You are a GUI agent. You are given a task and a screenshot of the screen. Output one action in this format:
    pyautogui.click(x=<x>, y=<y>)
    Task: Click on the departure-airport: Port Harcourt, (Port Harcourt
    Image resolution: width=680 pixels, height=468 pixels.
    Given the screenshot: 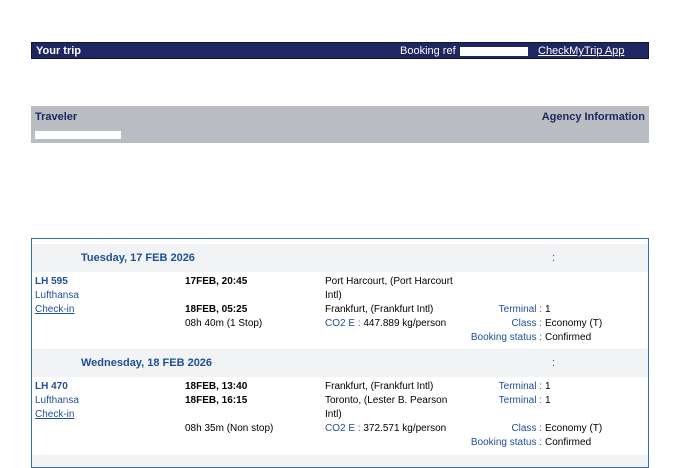 What is the action you would take?
    pyautogui.click(x=389, y=281)
    